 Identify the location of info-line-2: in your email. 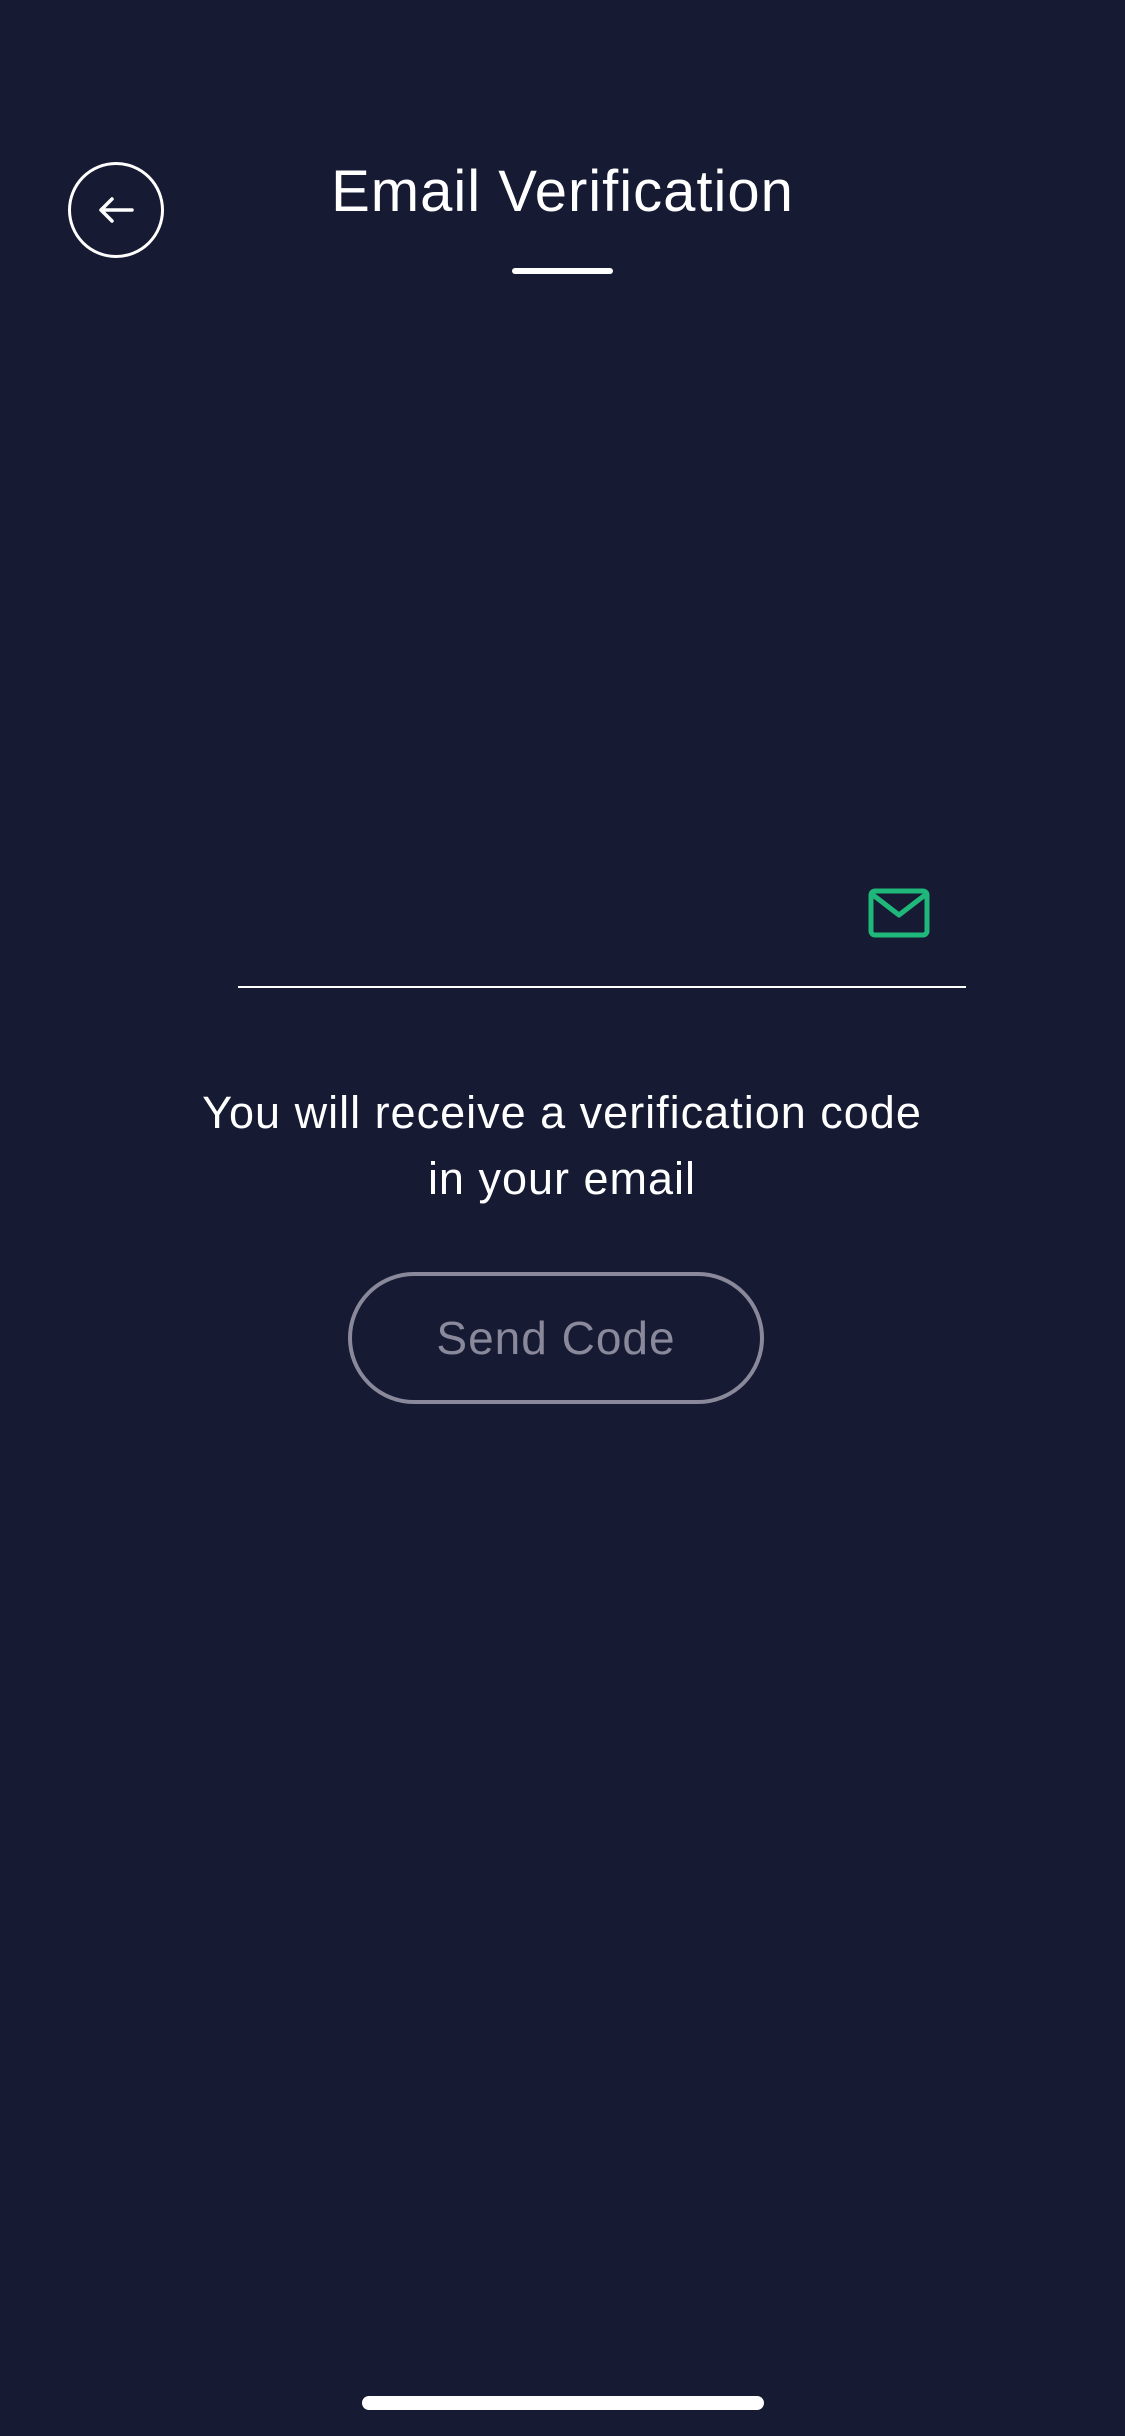
(562, 1178).